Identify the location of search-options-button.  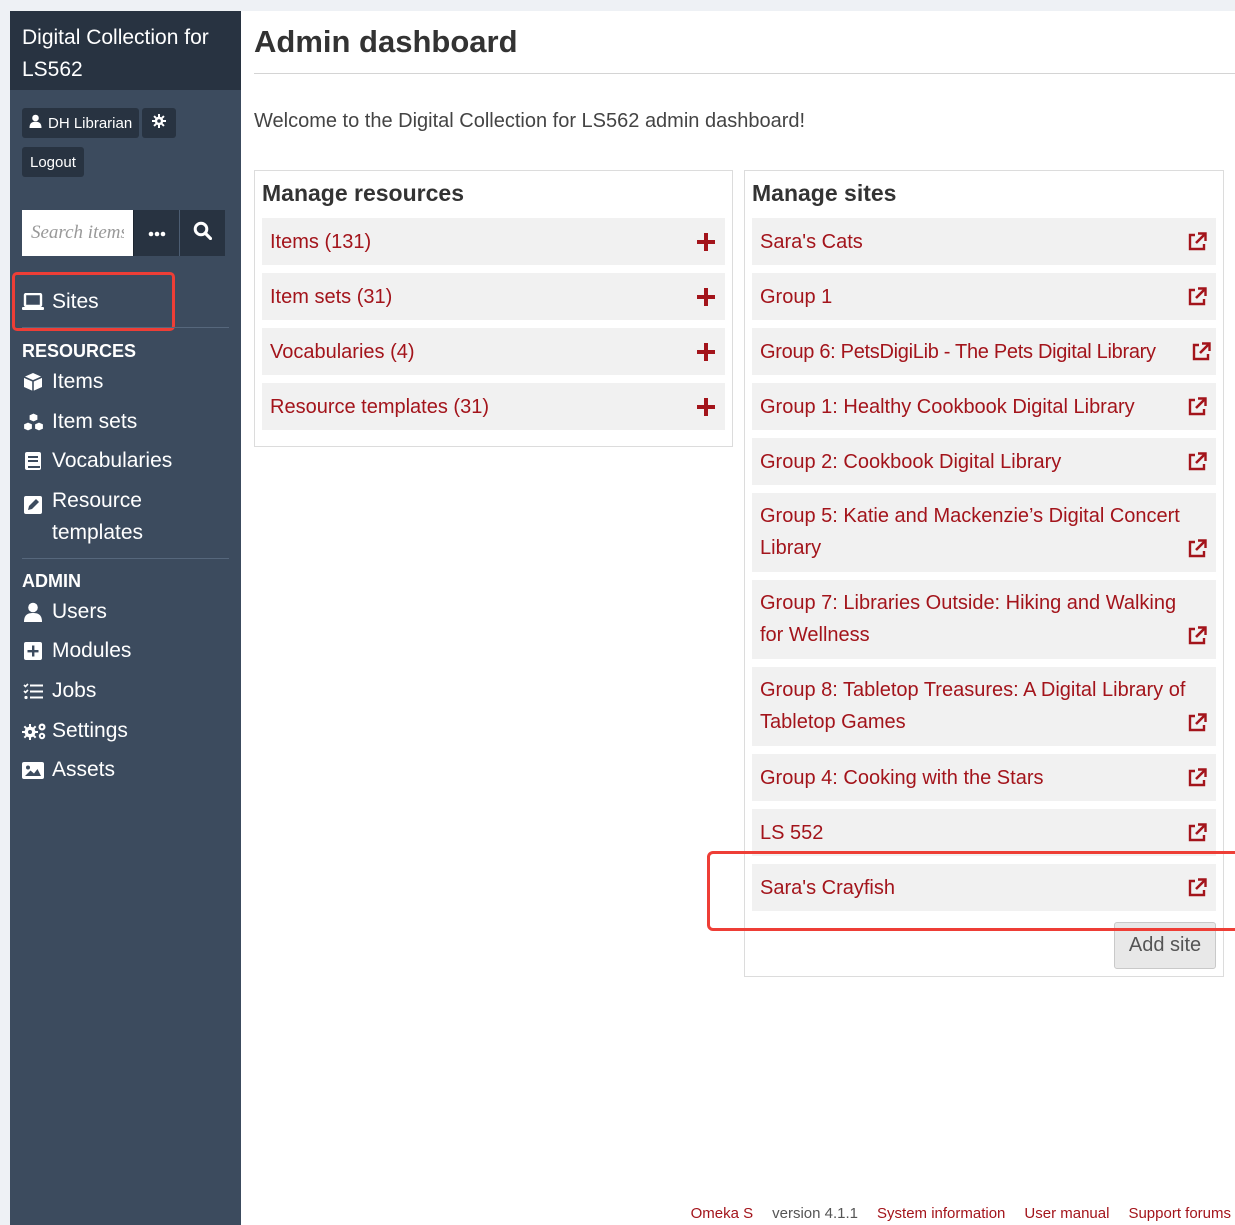
(156, 233).